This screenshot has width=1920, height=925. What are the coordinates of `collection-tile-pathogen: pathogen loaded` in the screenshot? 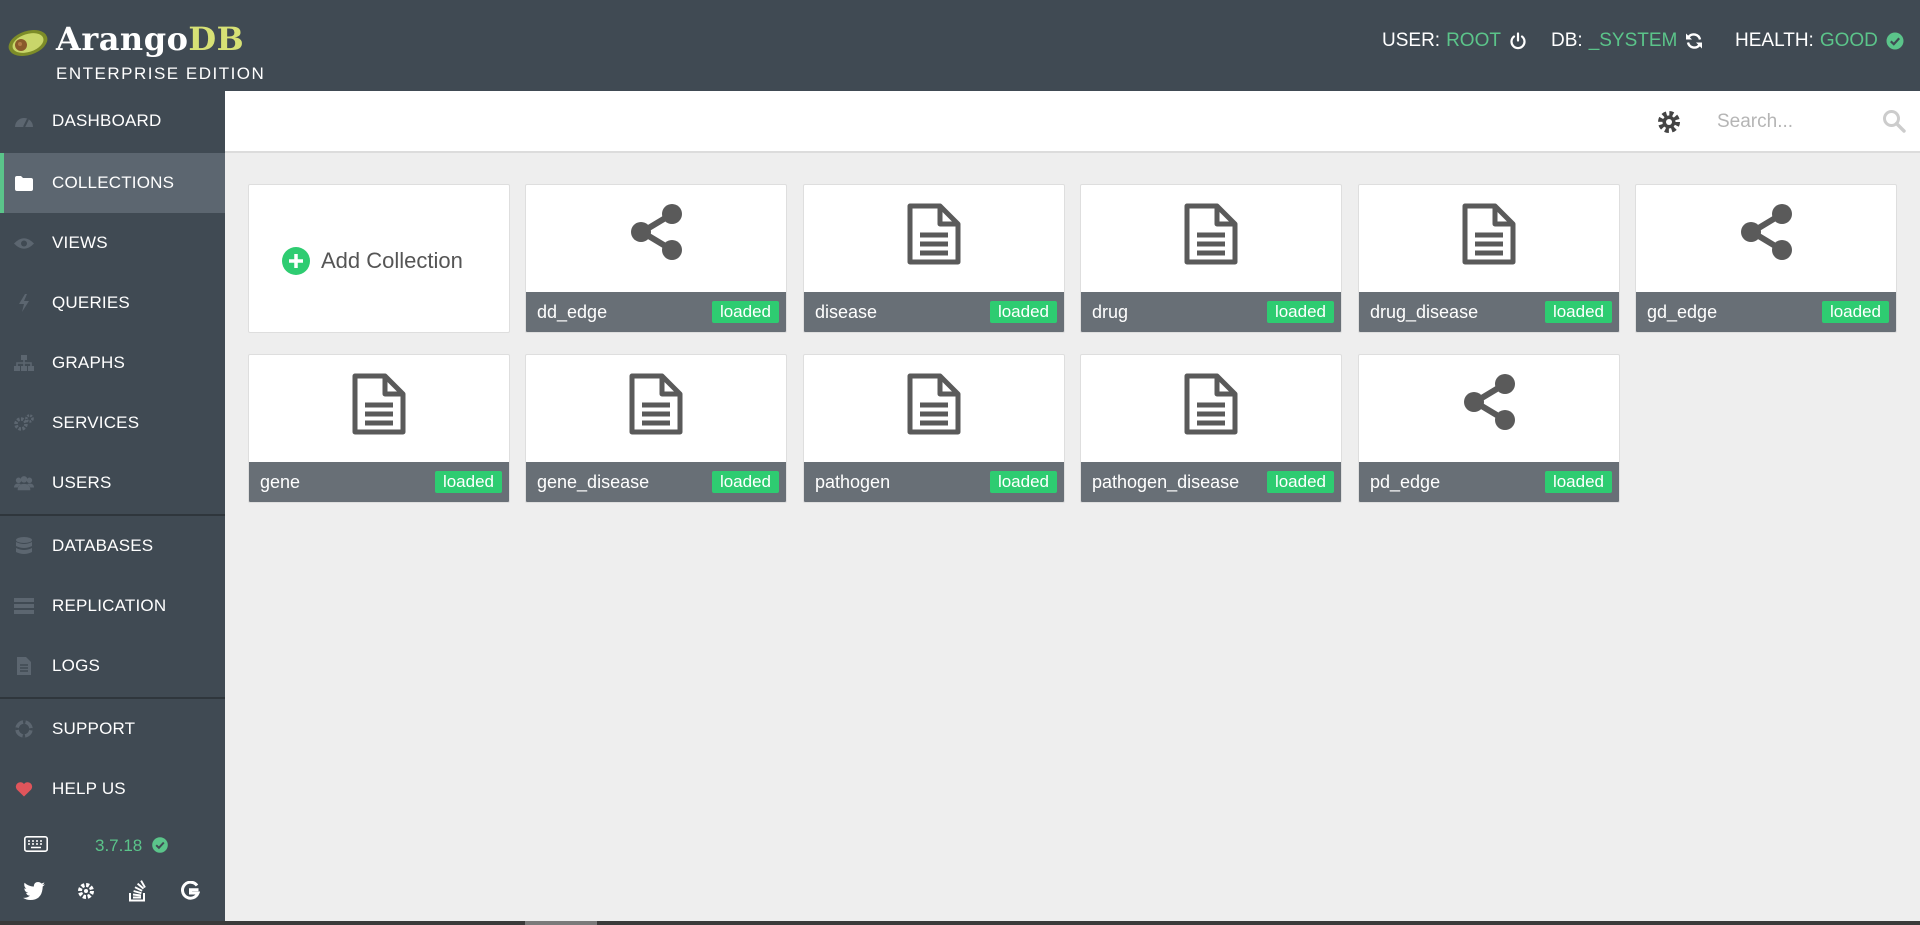 It's located at (934, 428).